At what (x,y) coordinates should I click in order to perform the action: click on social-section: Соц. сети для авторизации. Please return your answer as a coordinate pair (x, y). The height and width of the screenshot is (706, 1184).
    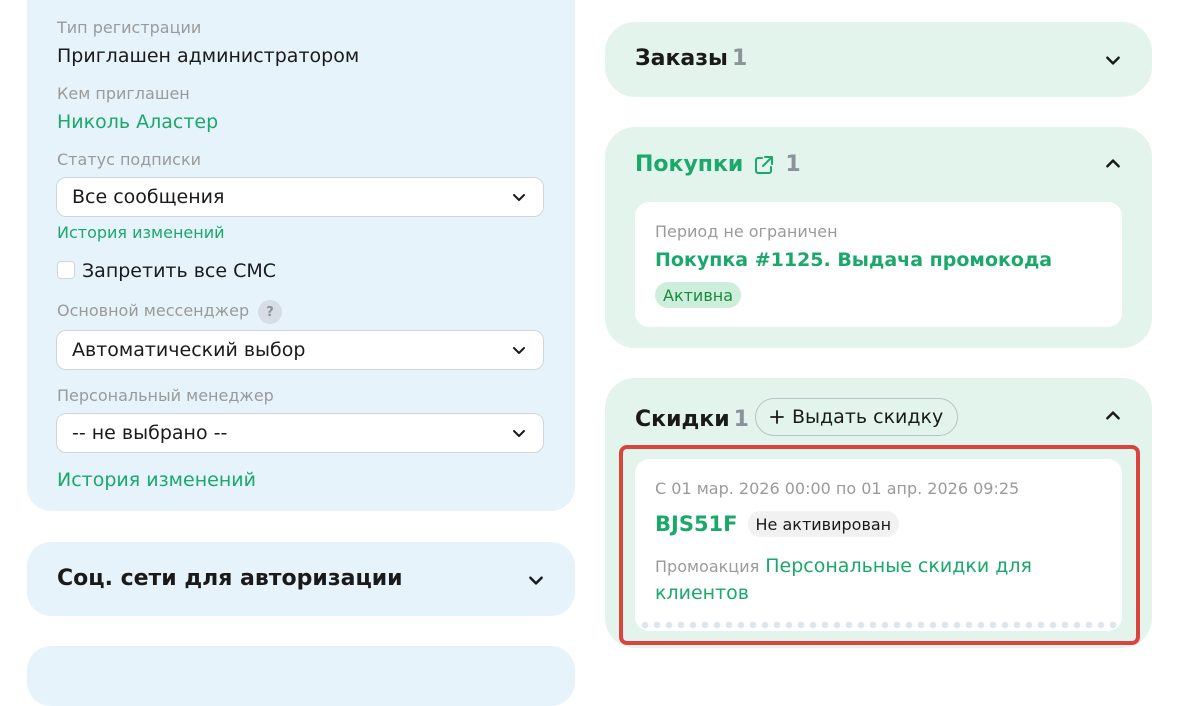
    Looking at the image, I should click on (301, 579).